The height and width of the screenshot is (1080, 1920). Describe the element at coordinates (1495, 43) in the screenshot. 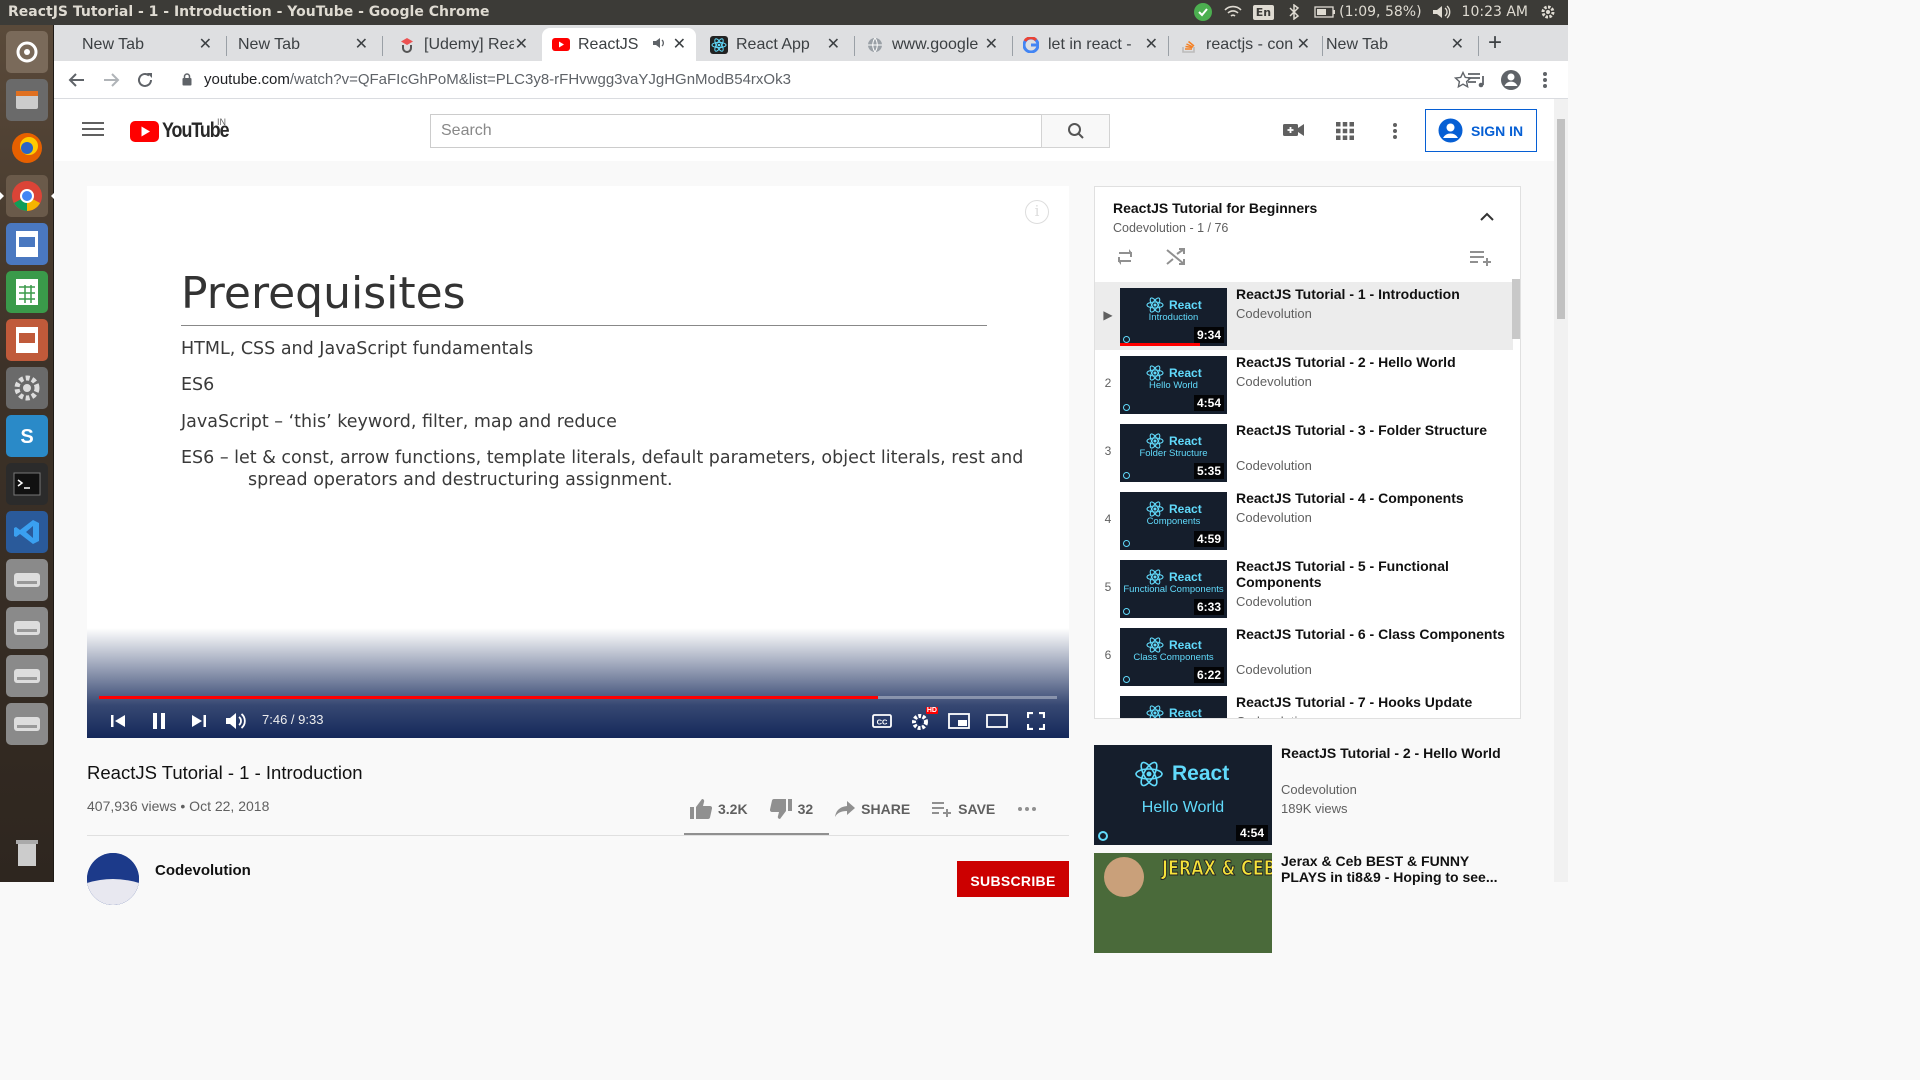

I see `new-tab-plus-icon: +` at that location.